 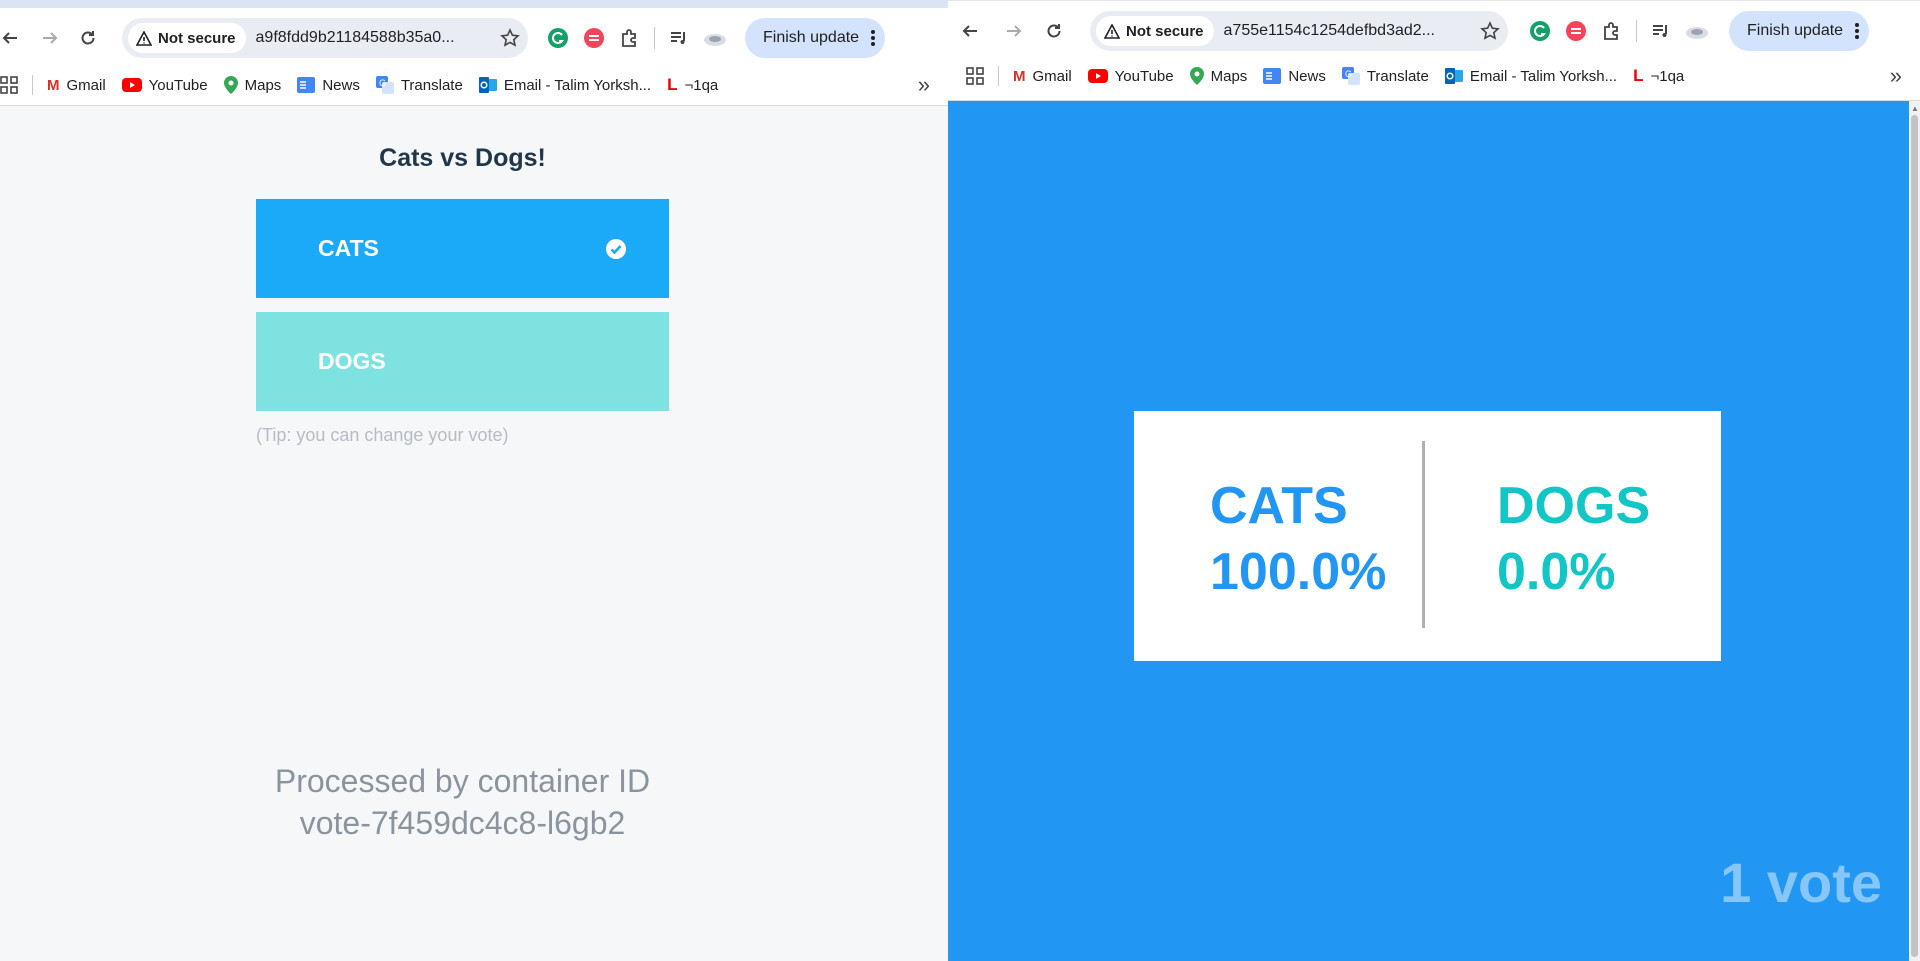 I want to click on cats-result-label: CATS, so click(x=1279, y=506).